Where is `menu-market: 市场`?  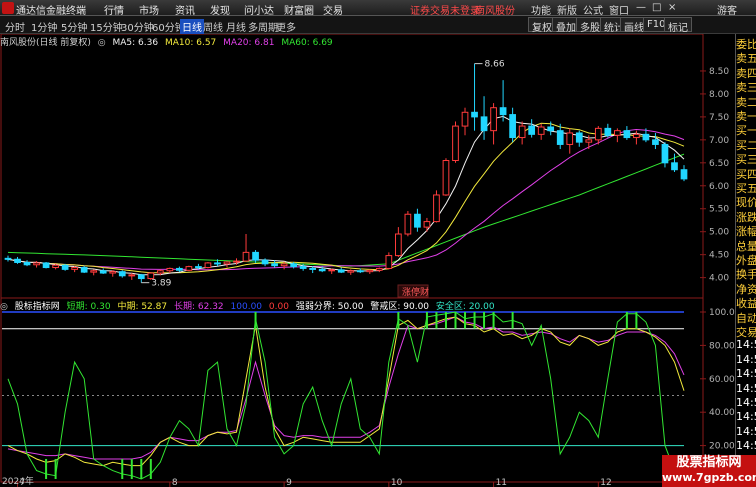 menu-market: 市场 is located at coordinates (149, 9).